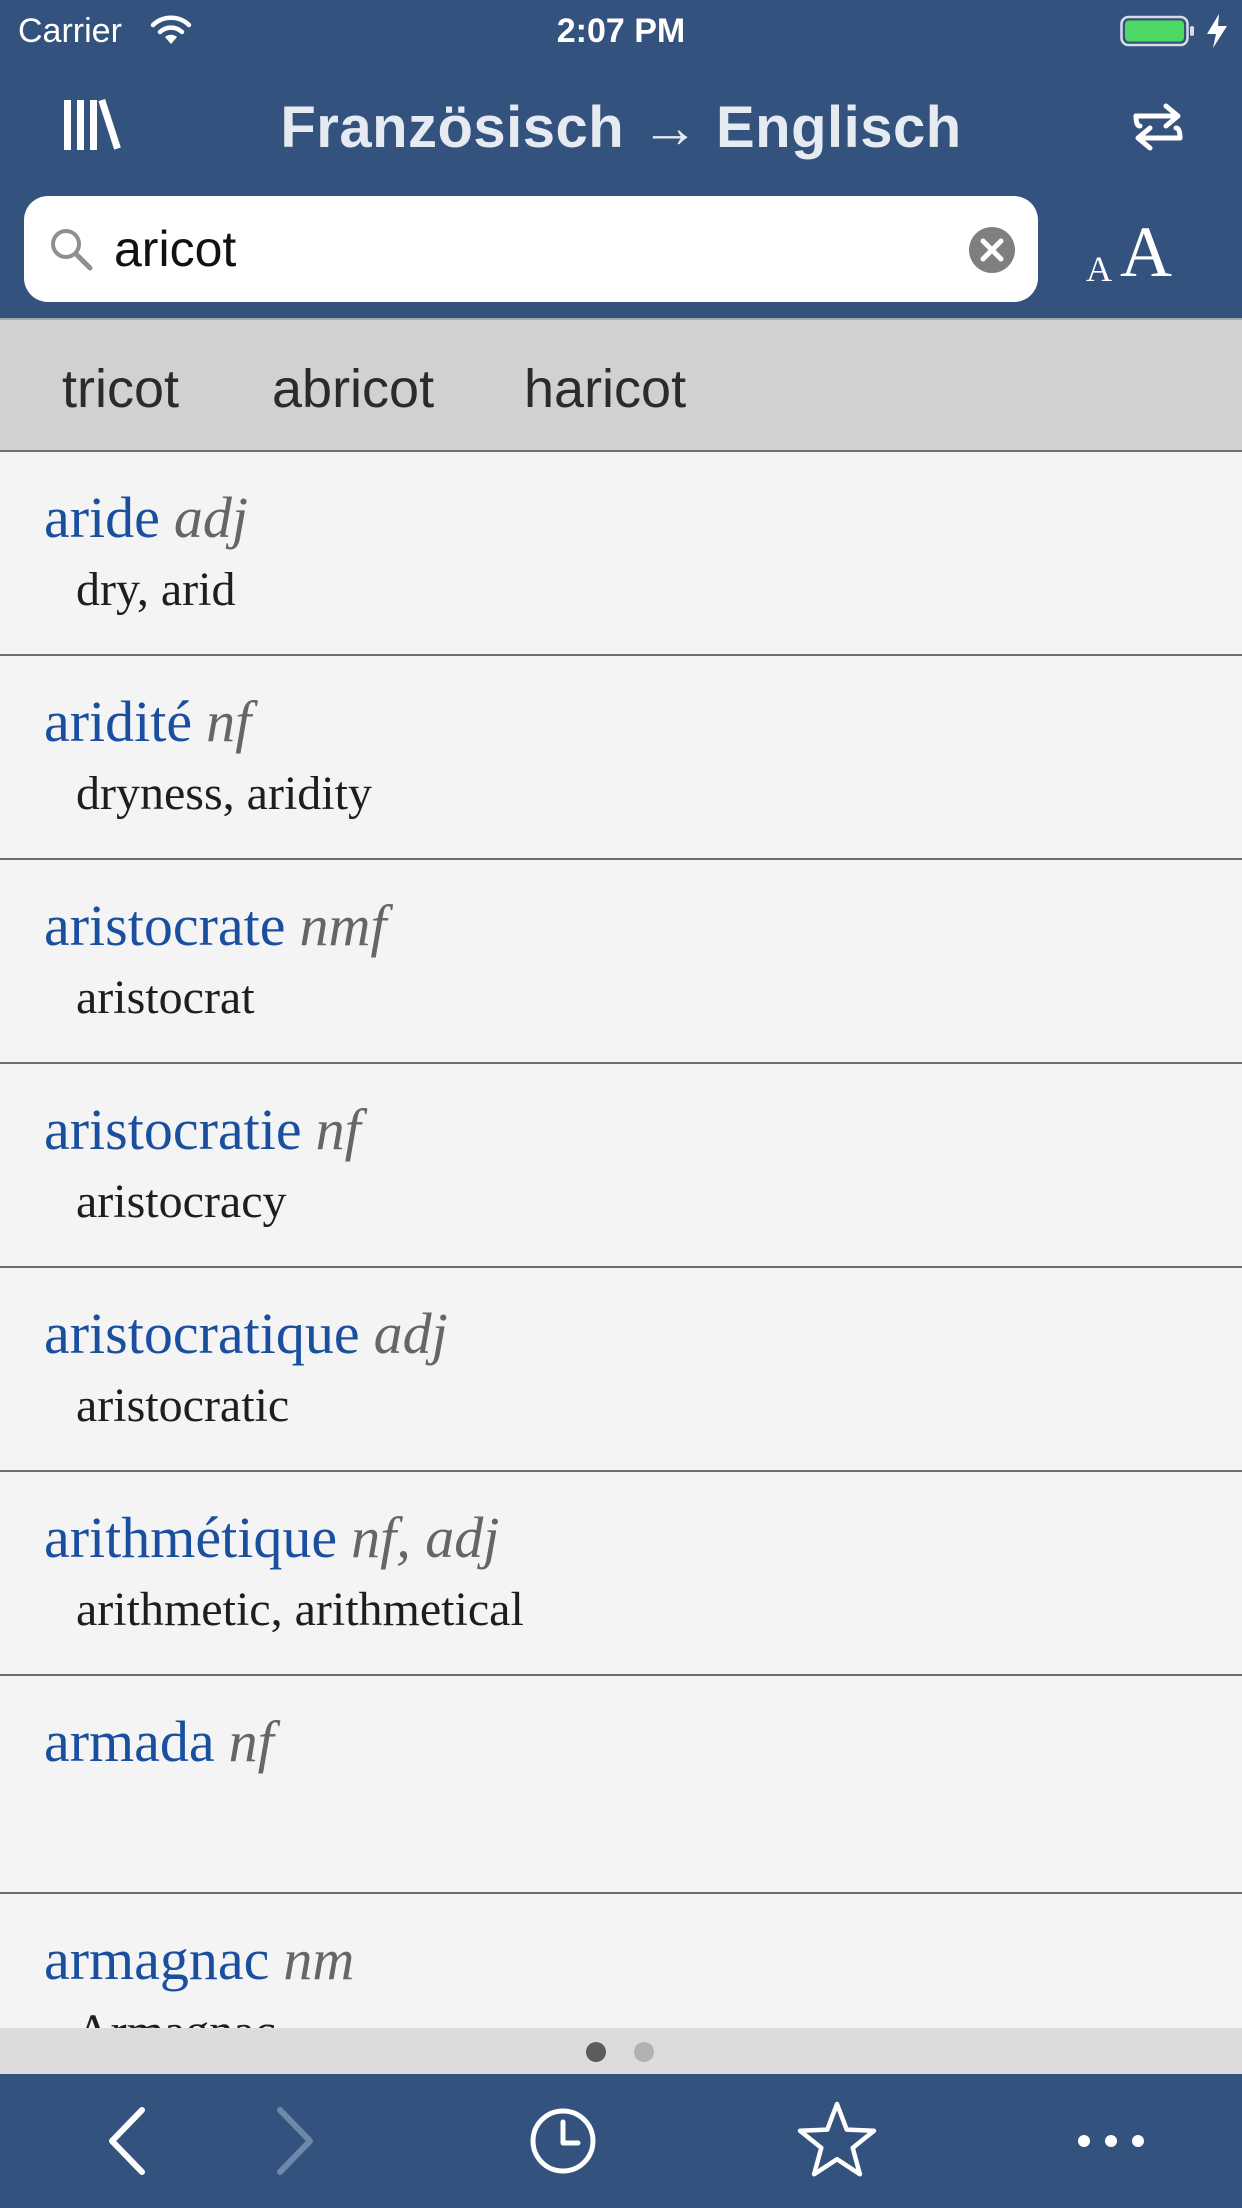 This screenshot has height=2208, width=1242. I want to click on headword: aristocratique adj, so click(246, 1333).